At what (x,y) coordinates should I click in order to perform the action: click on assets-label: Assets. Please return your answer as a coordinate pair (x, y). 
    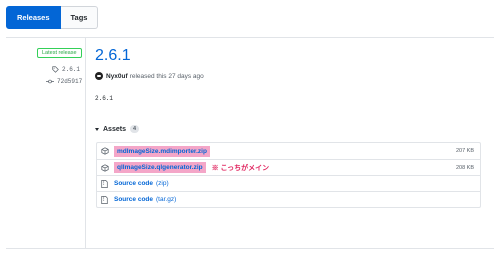
    Looking at the image, I should click on (114, 129).